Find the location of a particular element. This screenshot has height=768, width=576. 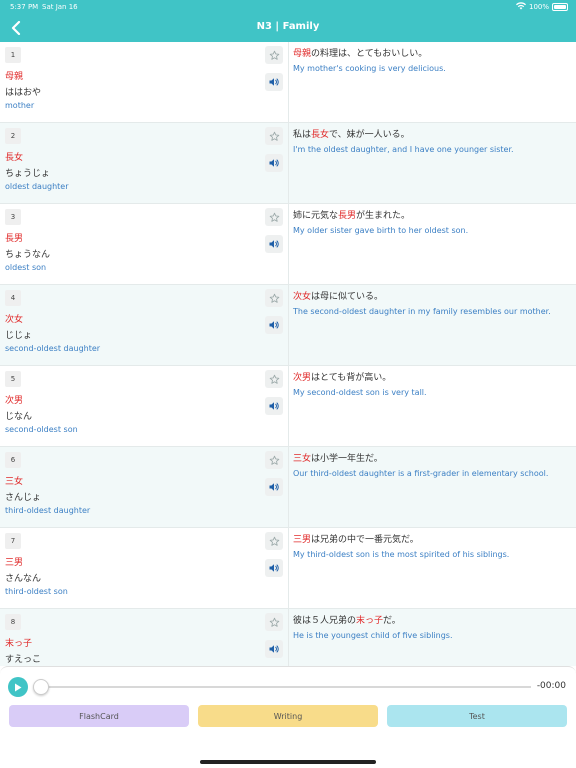

word-meaning: third-oldest son is located at coordinates (36, 591).